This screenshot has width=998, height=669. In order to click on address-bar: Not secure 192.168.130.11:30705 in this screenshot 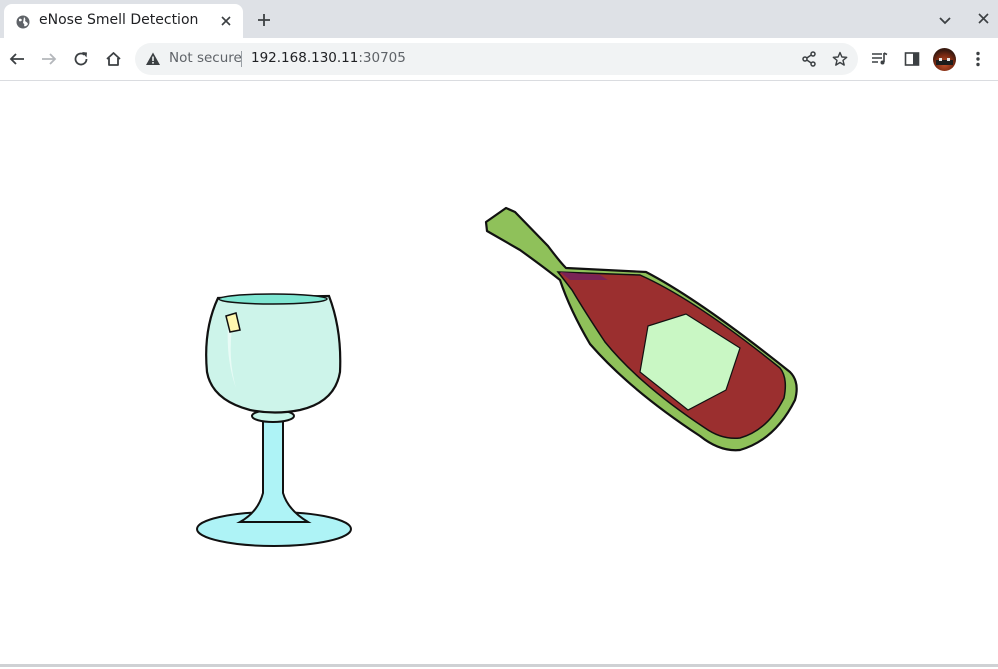, I will do `click(496, 59)`.